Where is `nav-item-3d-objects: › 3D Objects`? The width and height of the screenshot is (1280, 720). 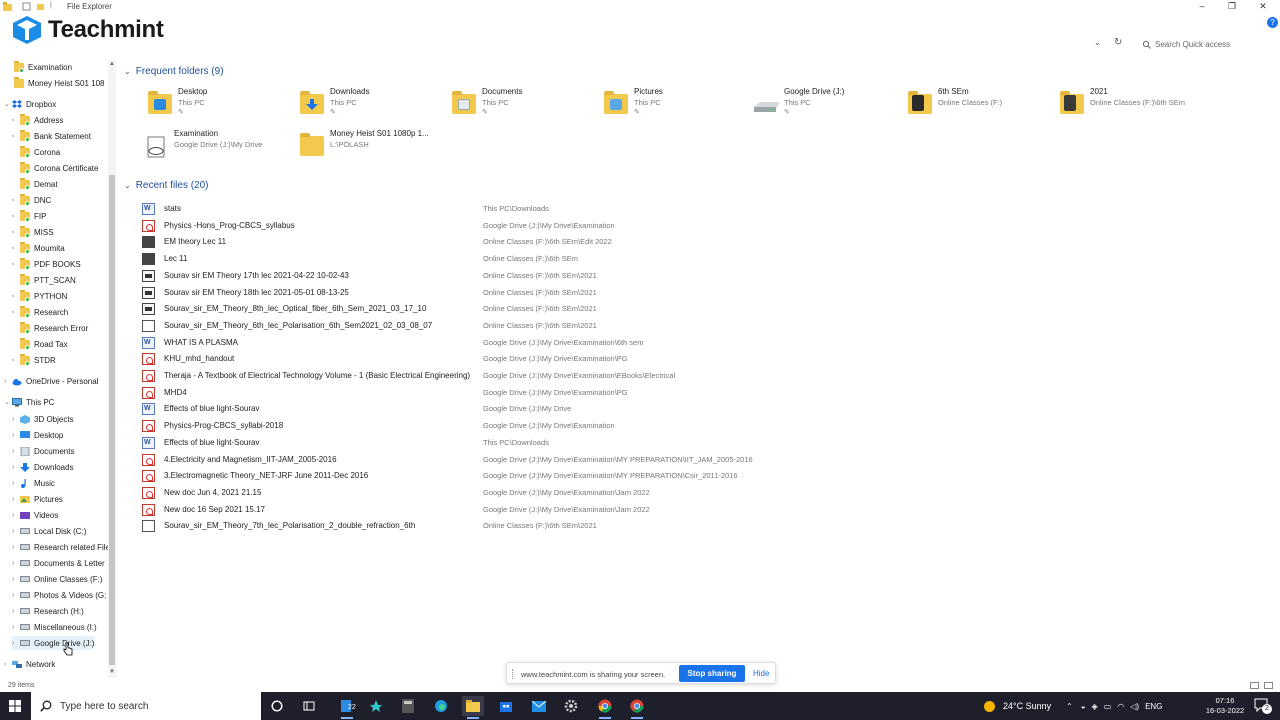
nav-item-3d-objects: › 3D Objects is located at coordinates (43, 419).